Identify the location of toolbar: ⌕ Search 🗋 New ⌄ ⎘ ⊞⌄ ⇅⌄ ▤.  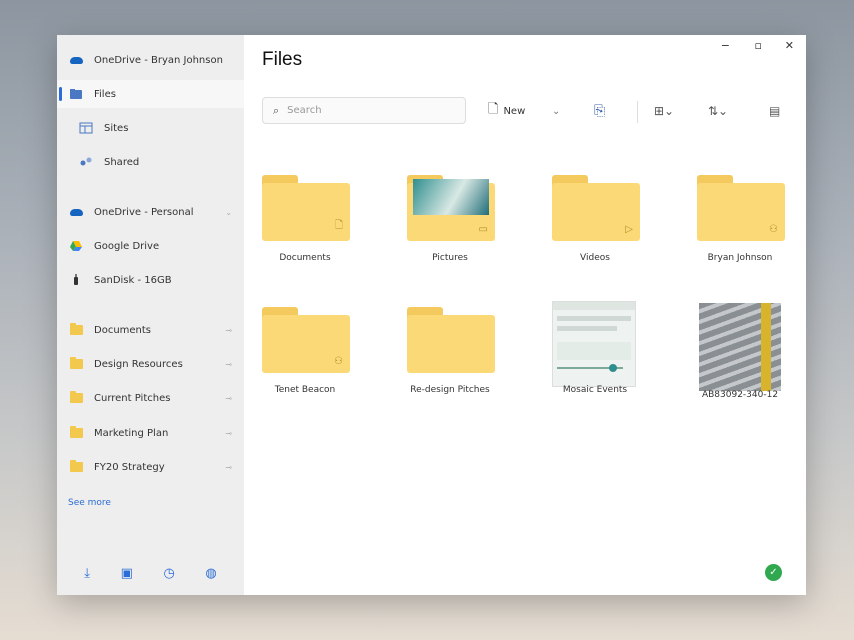
(525, 112).